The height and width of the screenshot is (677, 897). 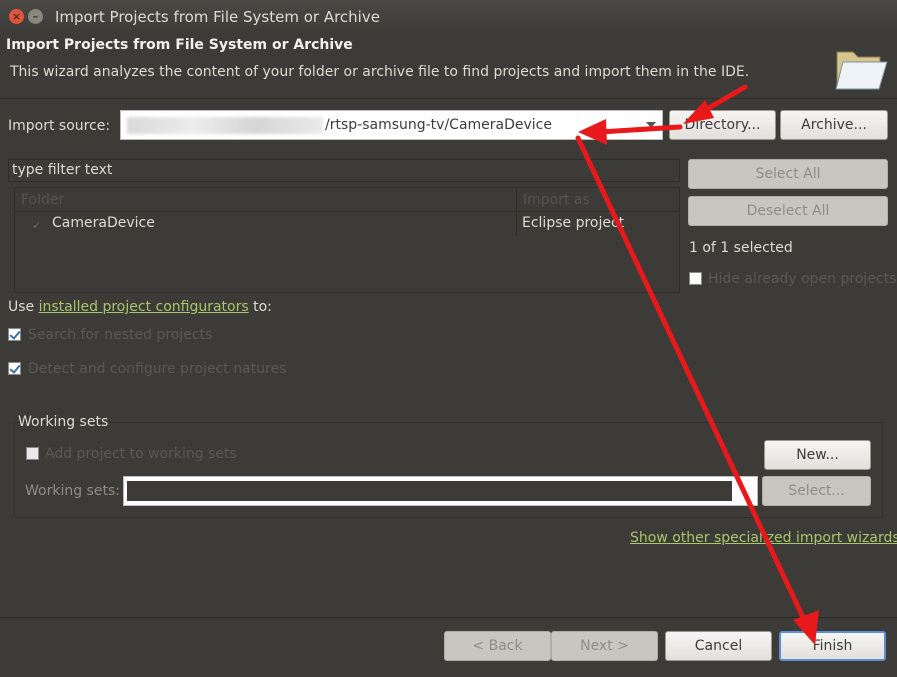 What do you see at coordinates (698, 112) in the screenshot?
I see `arrowhead-directory` at bounding box center [698, 112].